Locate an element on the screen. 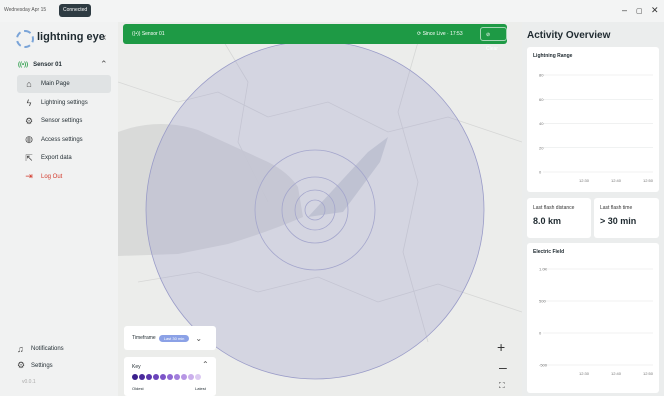 This screenshot has width=664, height=396. settings-button: ⚙ Settings is located at coordinates (35, 365).